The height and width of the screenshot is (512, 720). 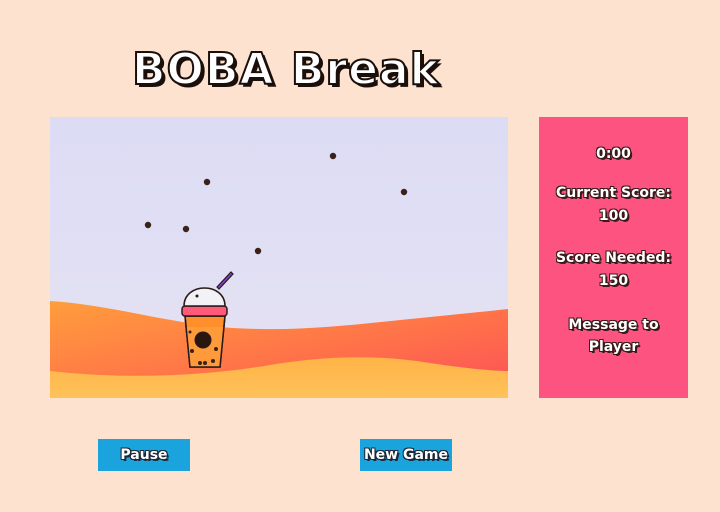 What do you see at coordinates (406, 455) in the screenshot?
I see `new-game-button: New Game` at bounding box center [406, 455].